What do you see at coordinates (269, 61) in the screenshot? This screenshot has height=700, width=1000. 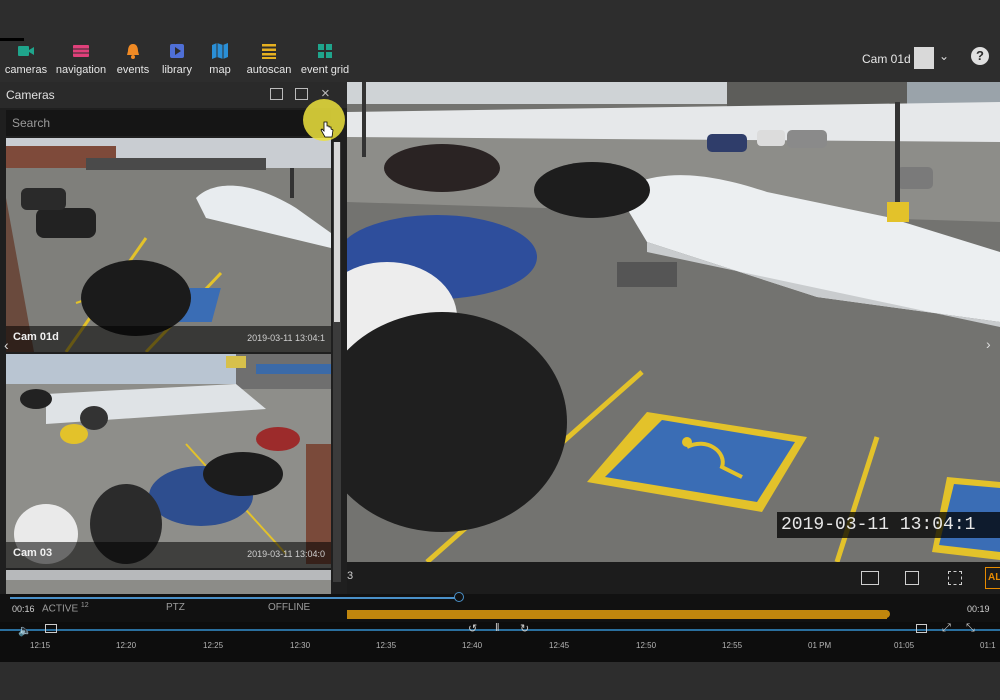 I see `nav-autoscan-button: autoscan` at bounding box center [269, 61].